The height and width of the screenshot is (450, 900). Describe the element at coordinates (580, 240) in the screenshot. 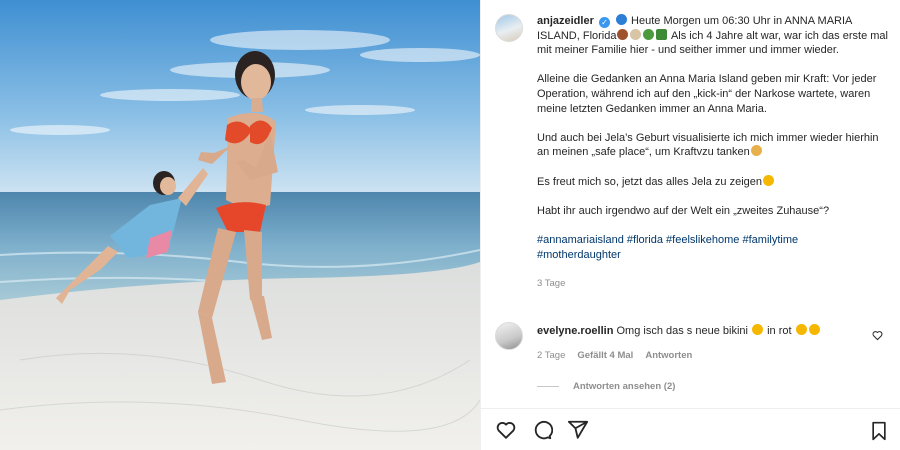

I see `hashtag-link: #annamariaisland` at that location.